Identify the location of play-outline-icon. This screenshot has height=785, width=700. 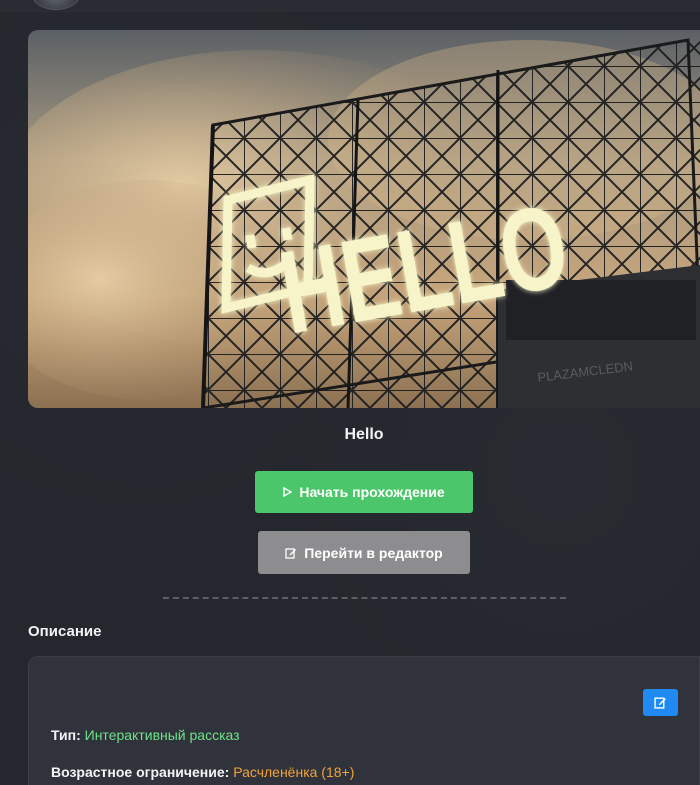
(288, 492).